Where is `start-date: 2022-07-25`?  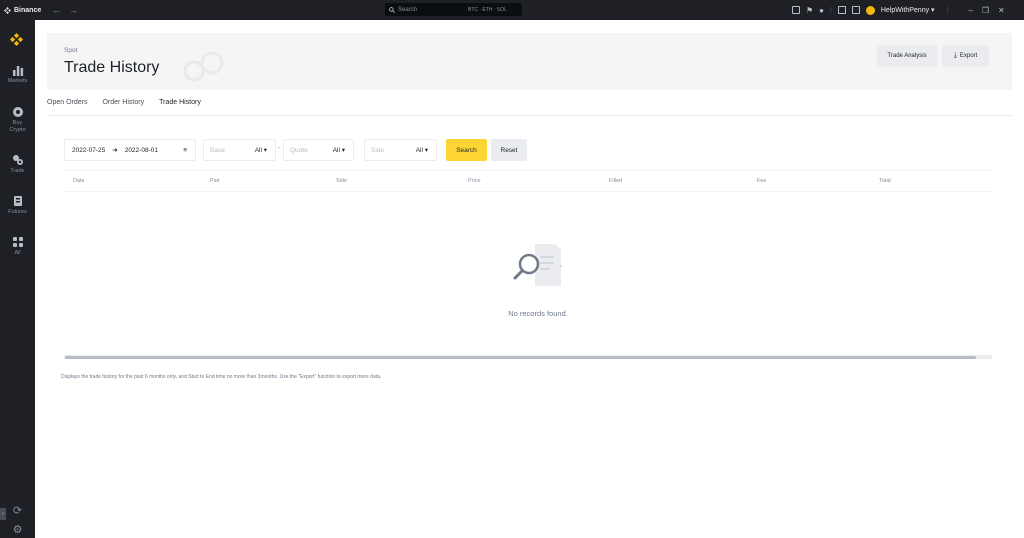 start-date: 2022-07-25 is located at coordinates (88, 150).